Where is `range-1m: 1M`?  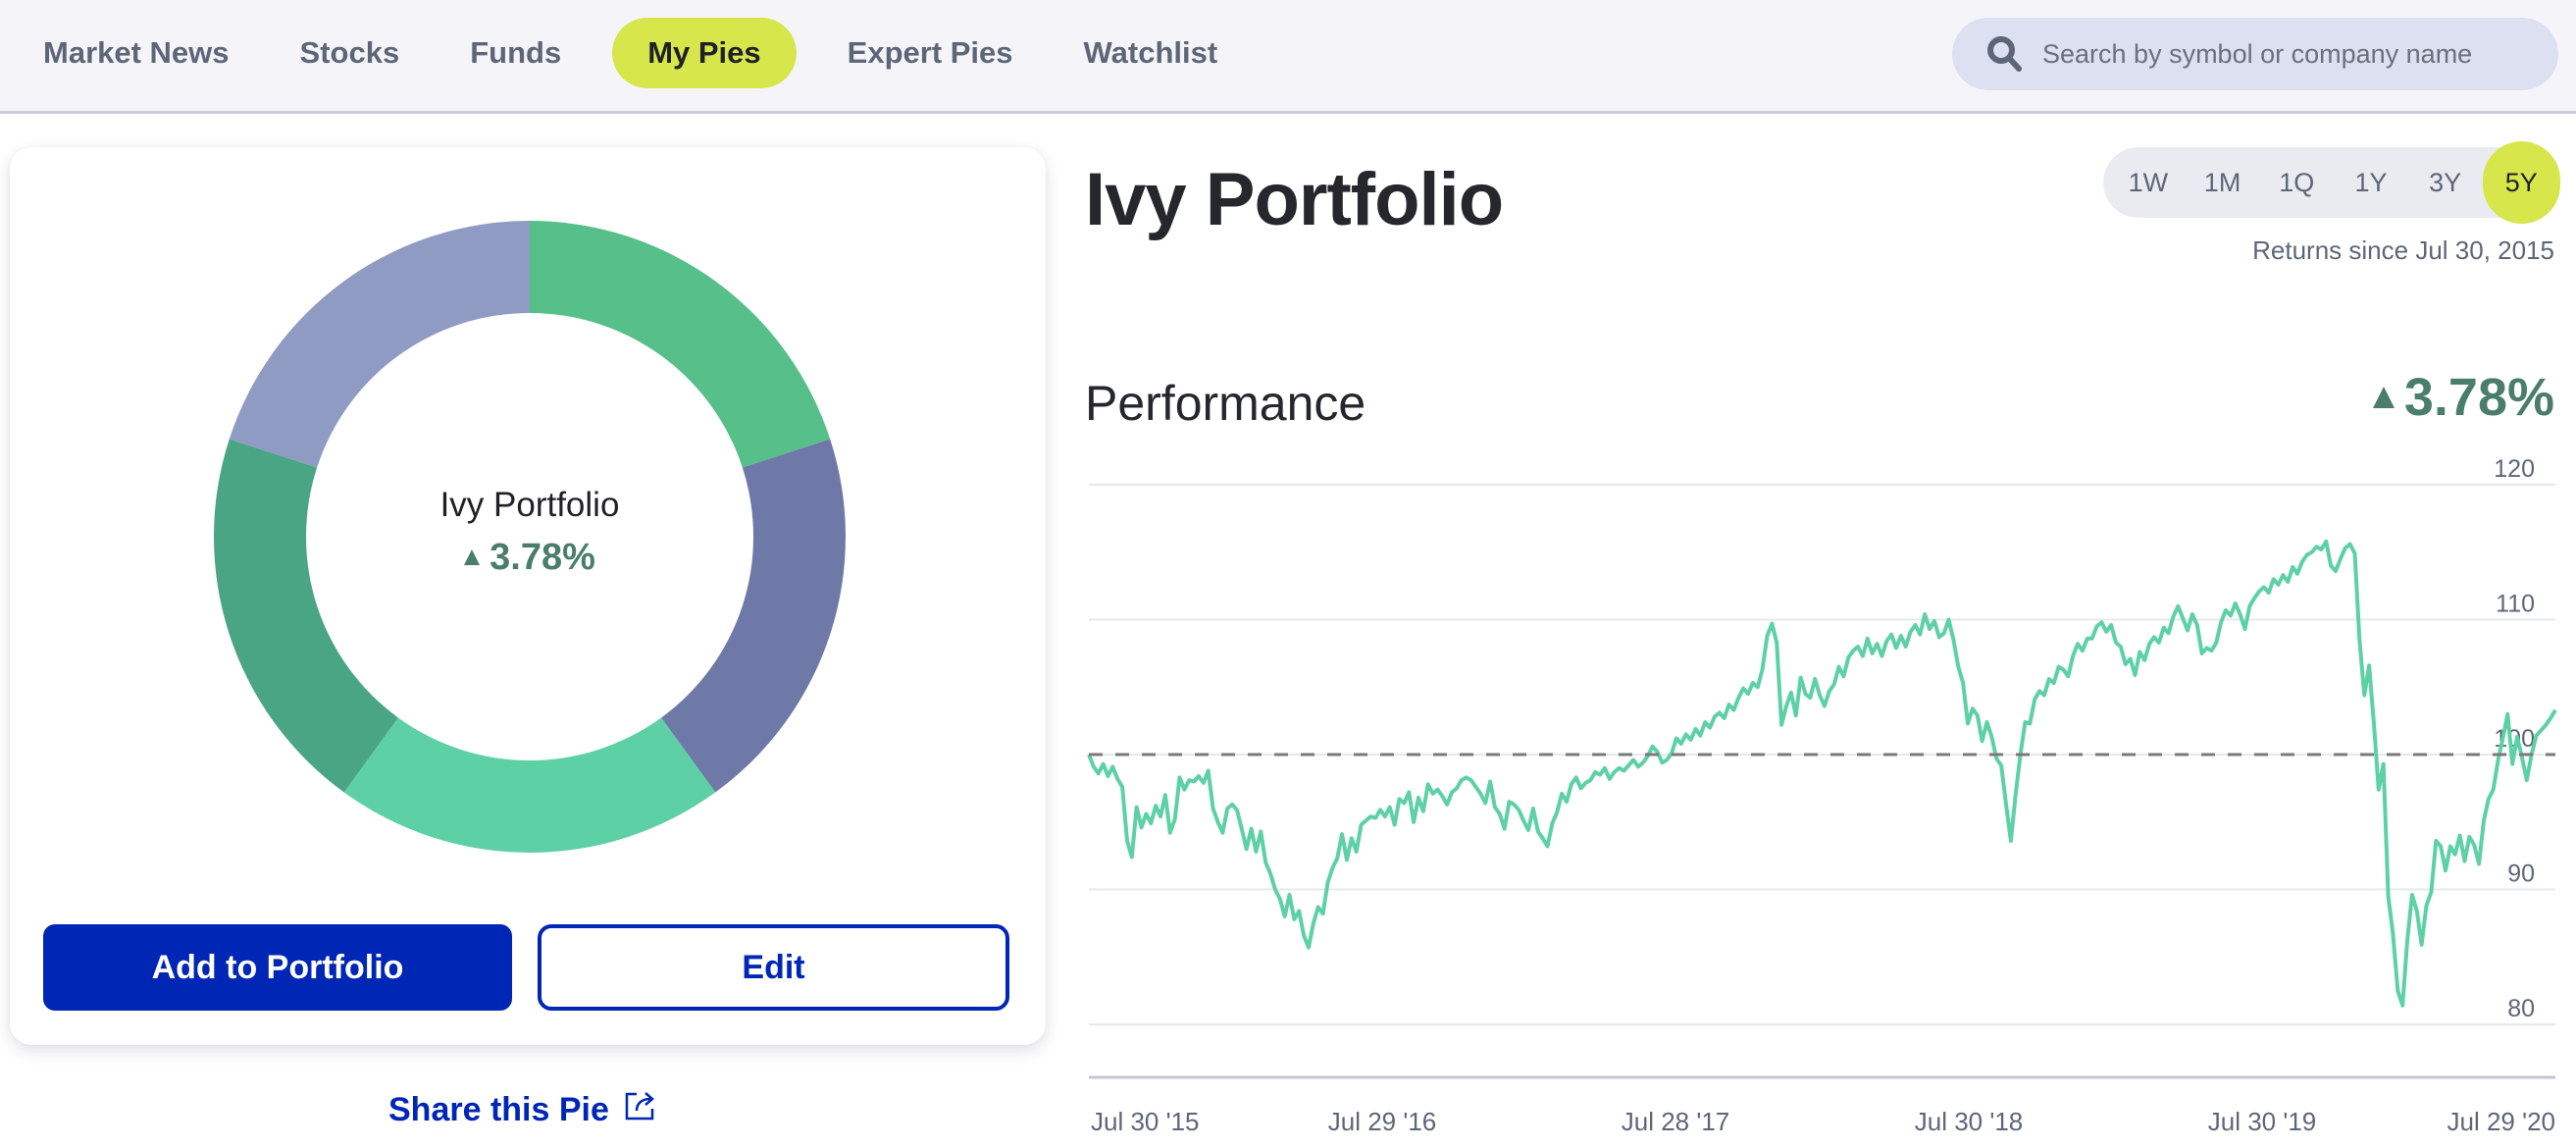 range-1m: 1M is located at coordinates (2223, 182).